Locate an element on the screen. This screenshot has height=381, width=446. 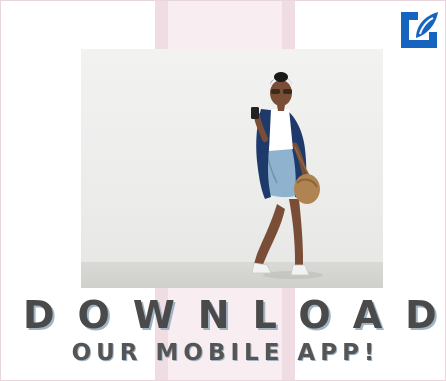
mobile-app-subheadline: OUR MOBILE APP! is located at coordinates (225, 353).